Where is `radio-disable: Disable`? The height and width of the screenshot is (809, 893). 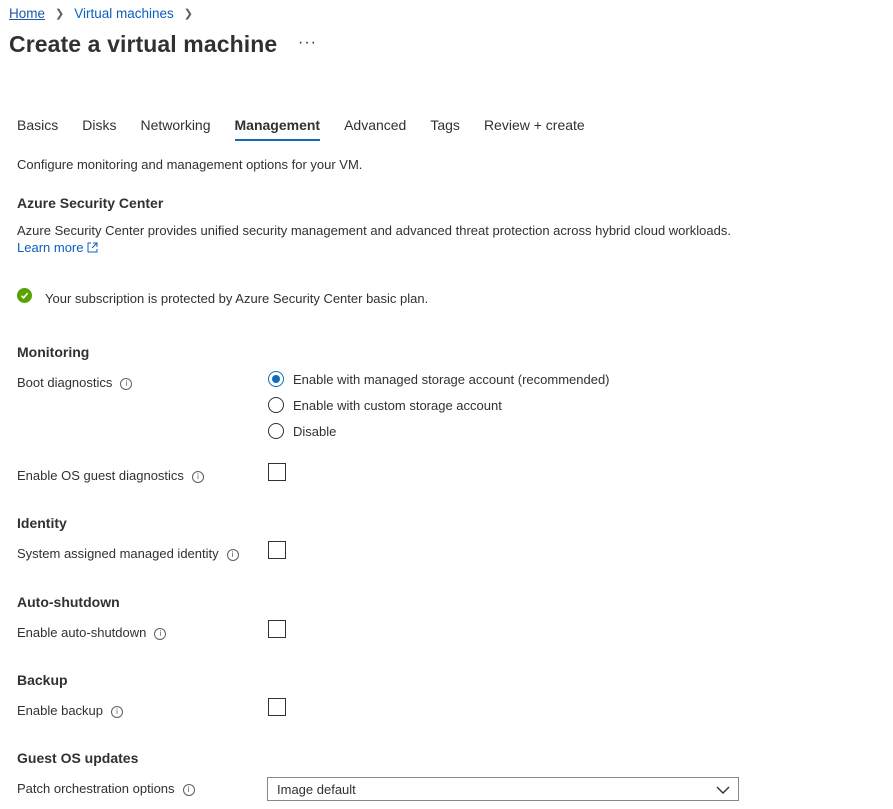 radio-disable: Disable is located at coordinates (302, 431).